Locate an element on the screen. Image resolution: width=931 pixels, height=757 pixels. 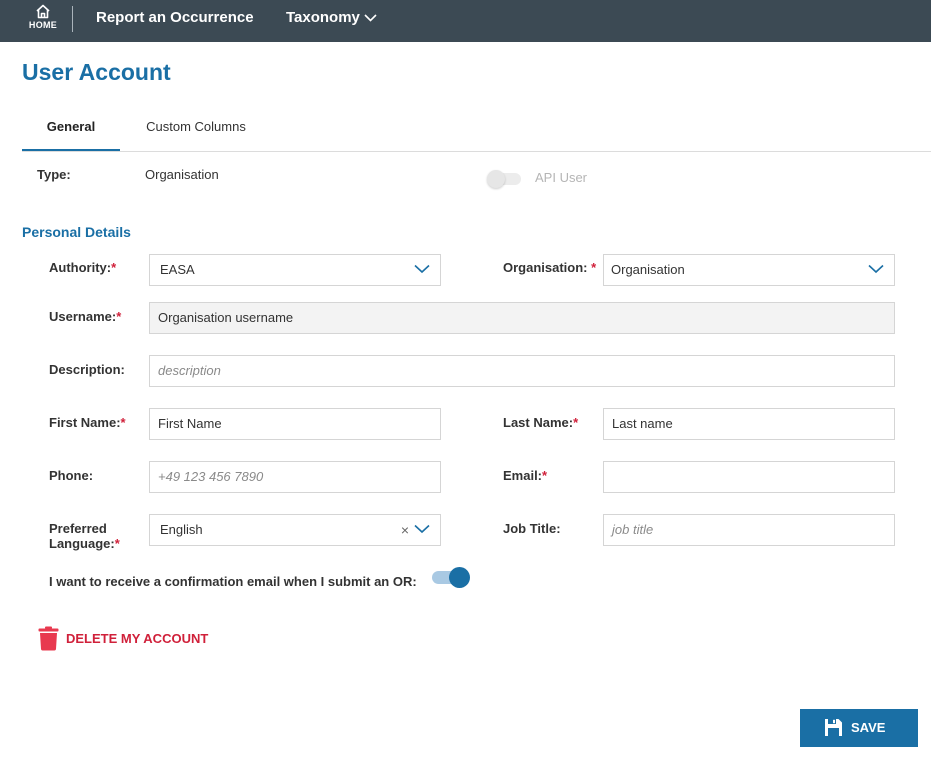
tabs-divider is located at coordinates (476, 151).